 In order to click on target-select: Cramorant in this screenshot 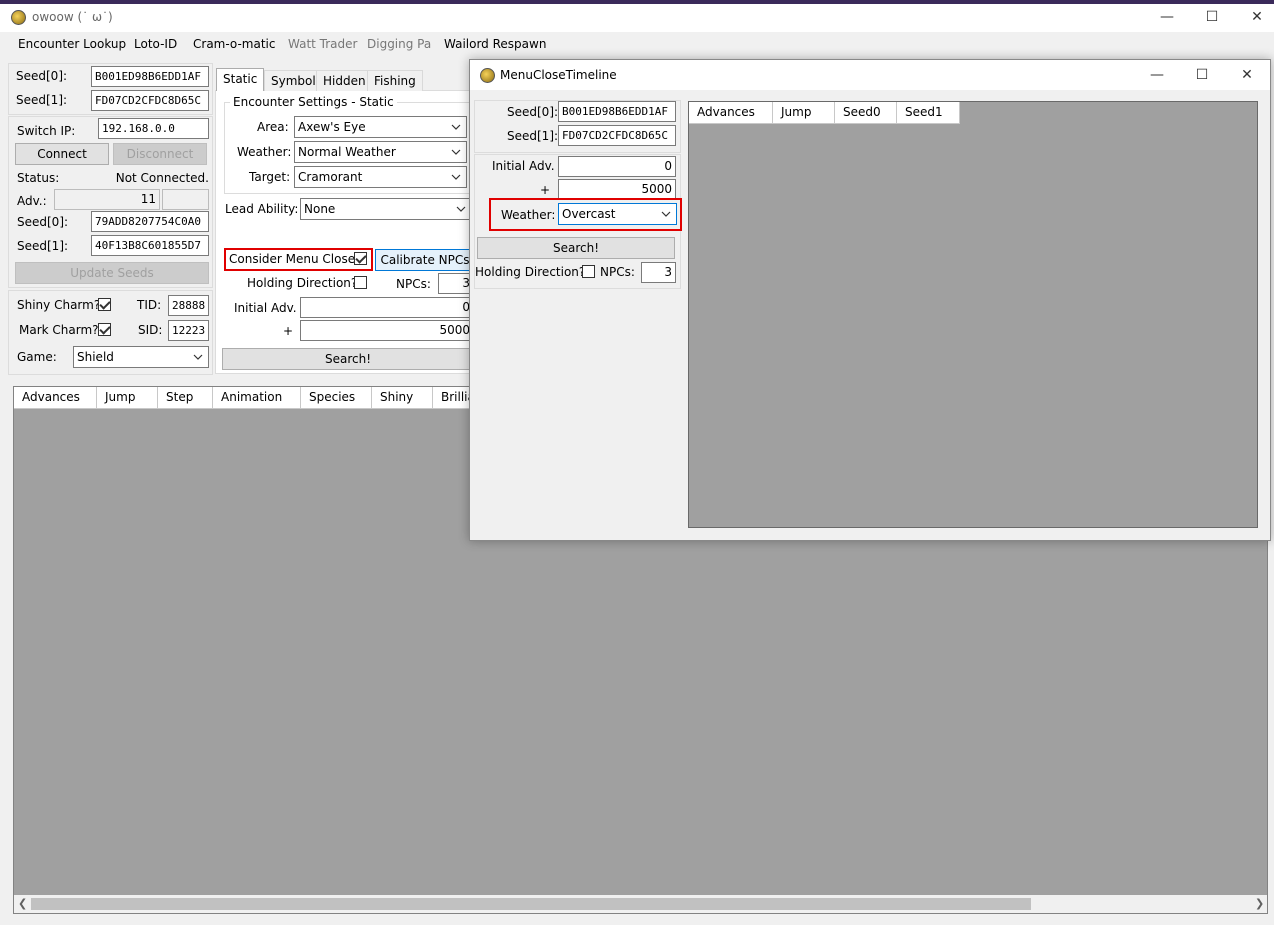, I will do `click(380, 177)`.